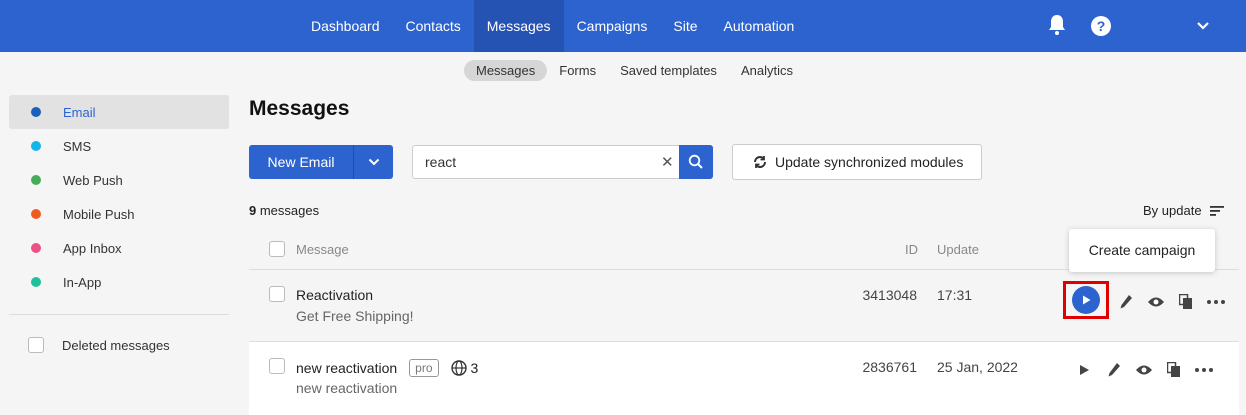 The width and height of the screenshot is (1246, 415). What do you see at coordinates (667, 162) in the screenshot?
I see `close-icon: ✕` at bounding box center [667, 162].